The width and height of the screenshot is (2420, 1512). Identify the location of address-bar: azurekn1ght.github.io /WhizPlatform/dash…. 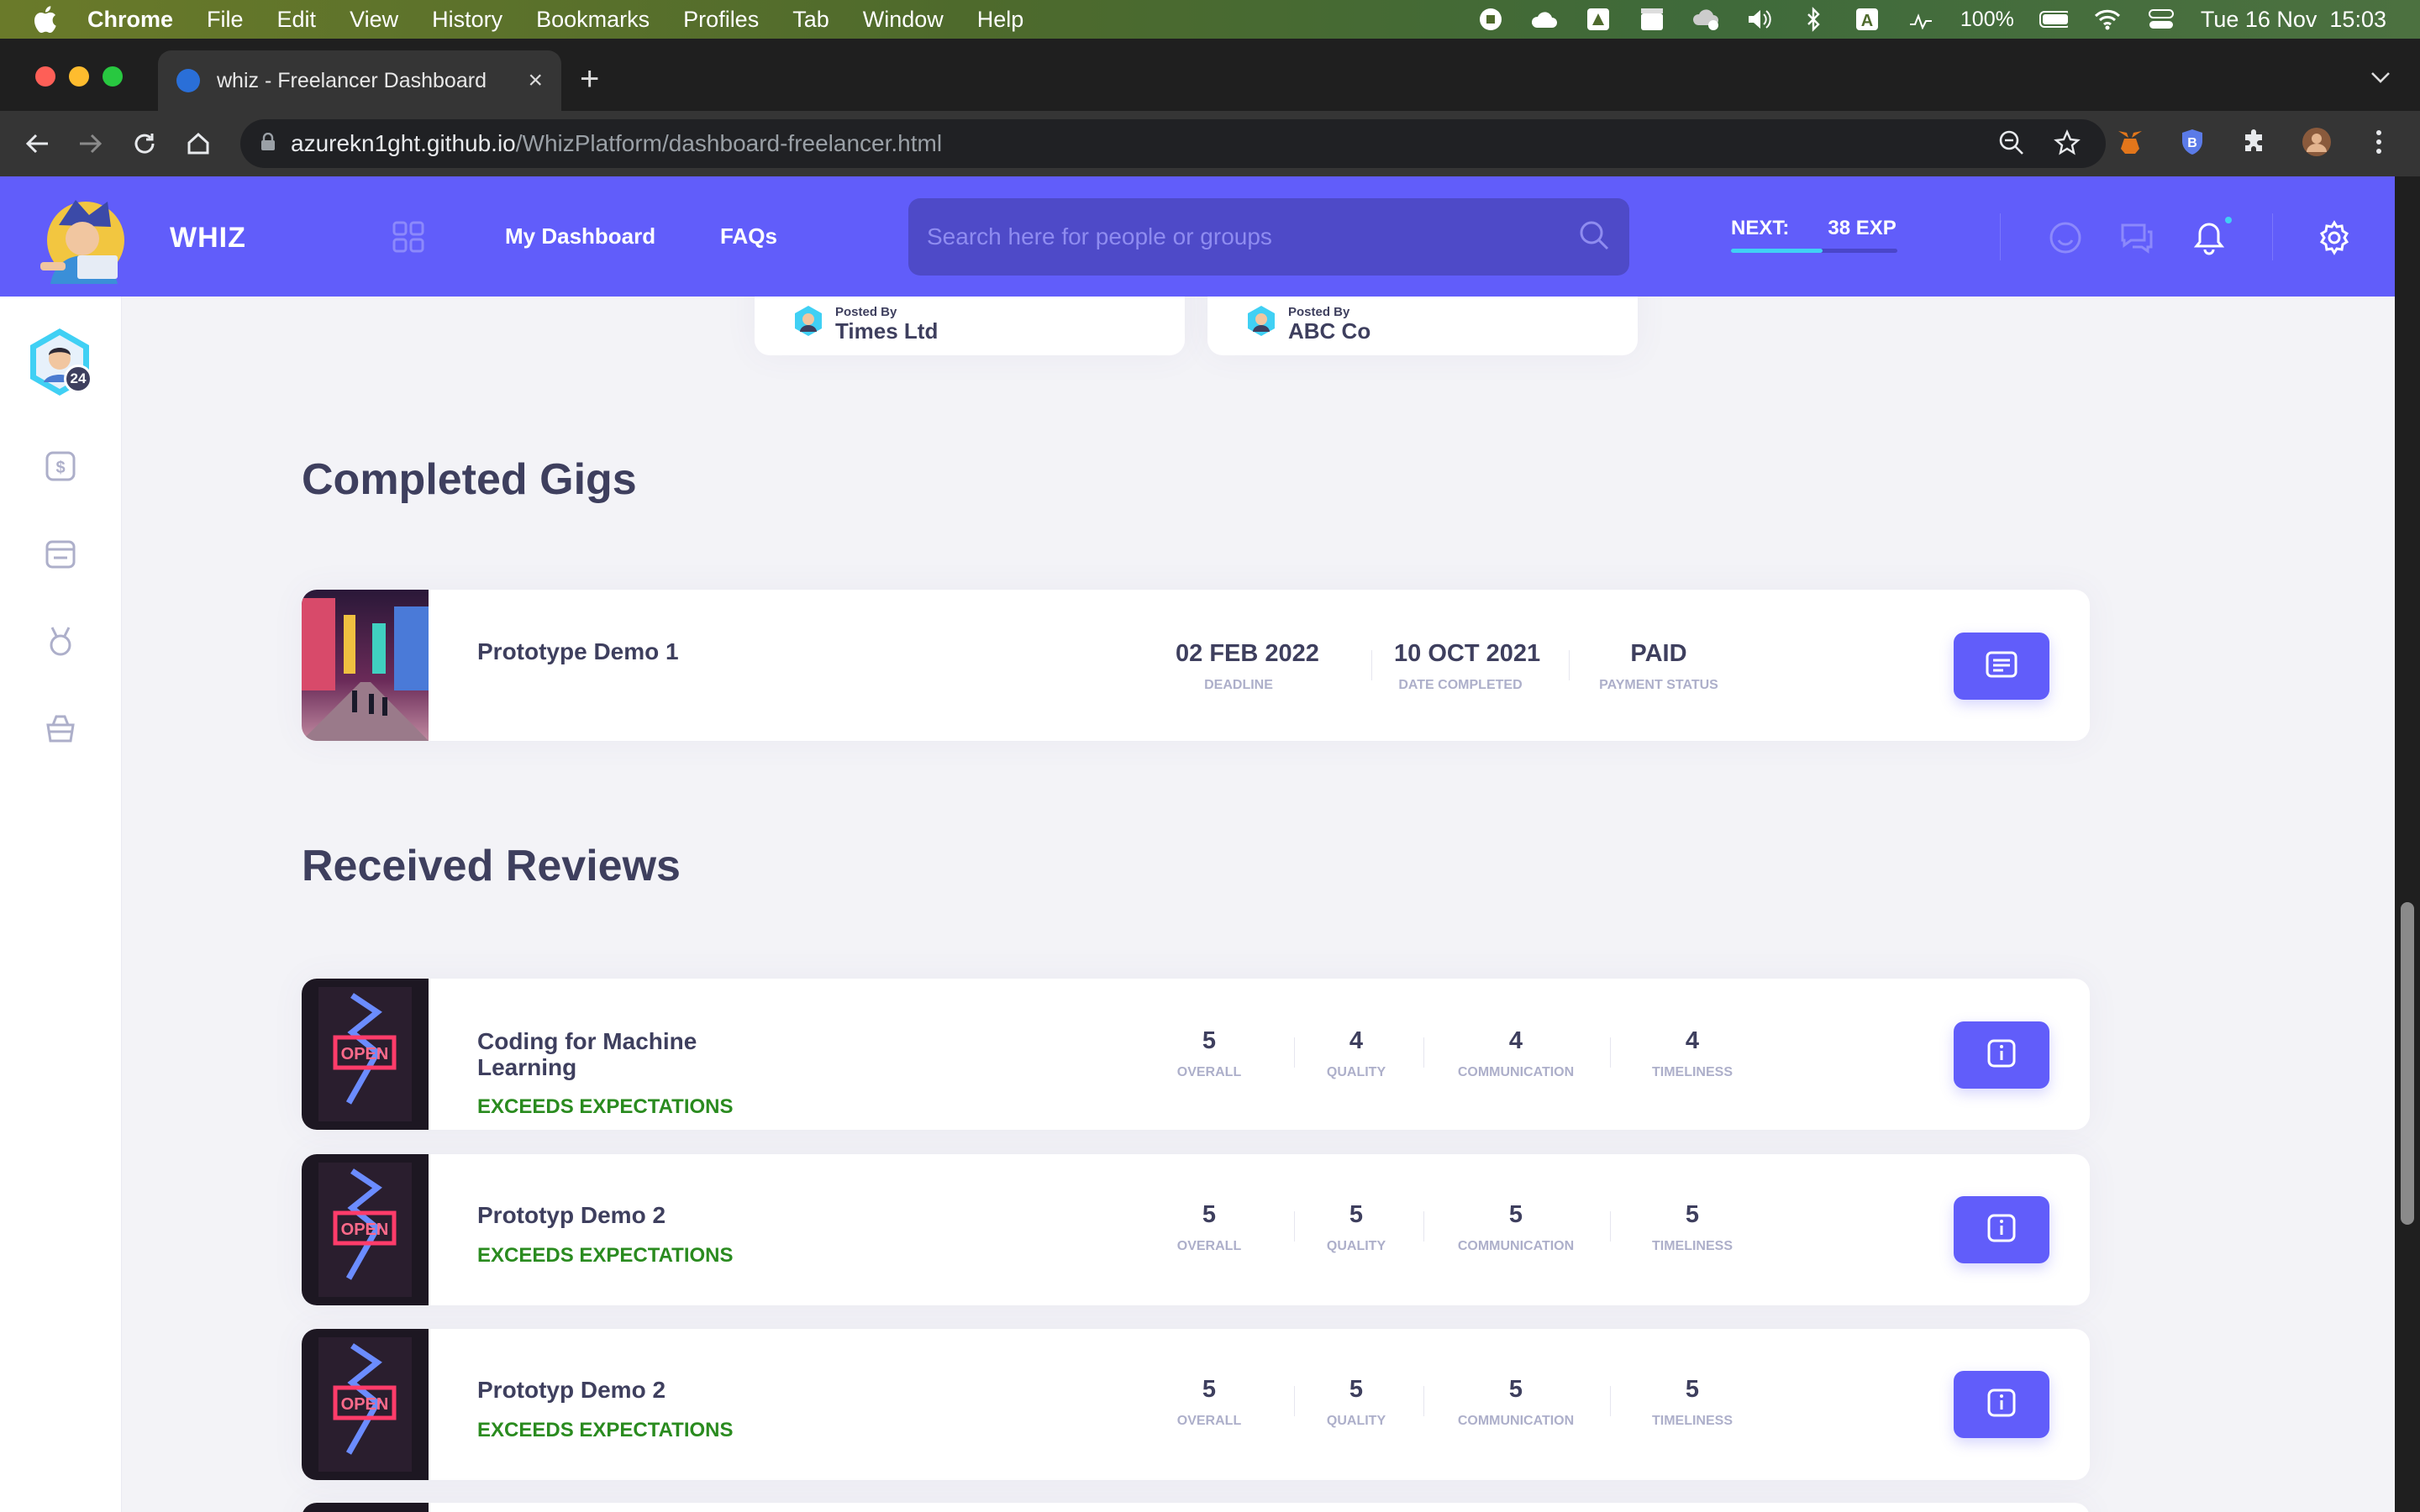
(1173, 143).